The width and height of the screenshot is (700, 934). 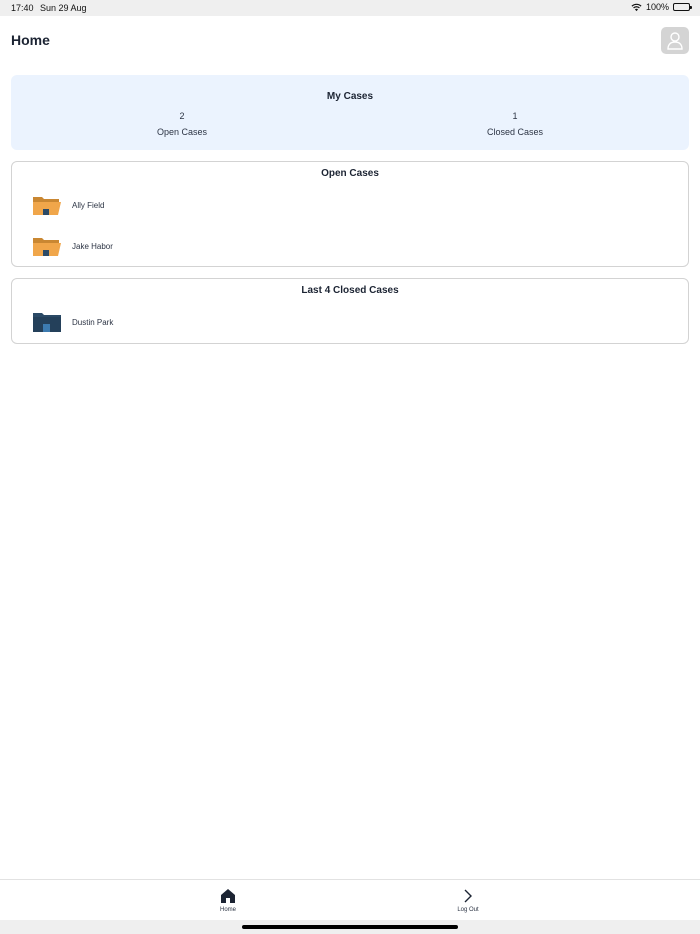 What do you see at coordinates (350, 290) in the screenshot?
I see `closed-cases-card-title: Last 4 Closed Cases` at bounding box center [350, 290].